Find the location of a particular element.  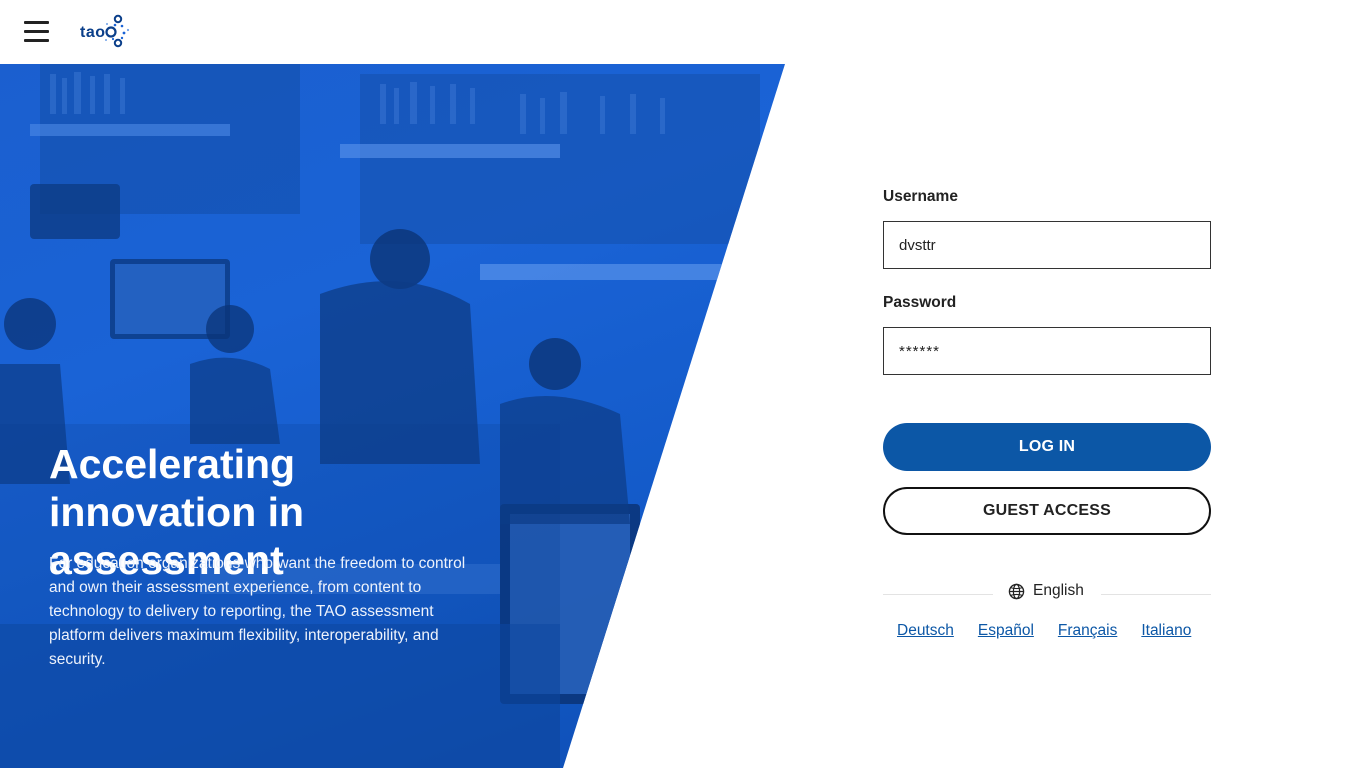

language-selector: English is located at coordinates (1047, 594).